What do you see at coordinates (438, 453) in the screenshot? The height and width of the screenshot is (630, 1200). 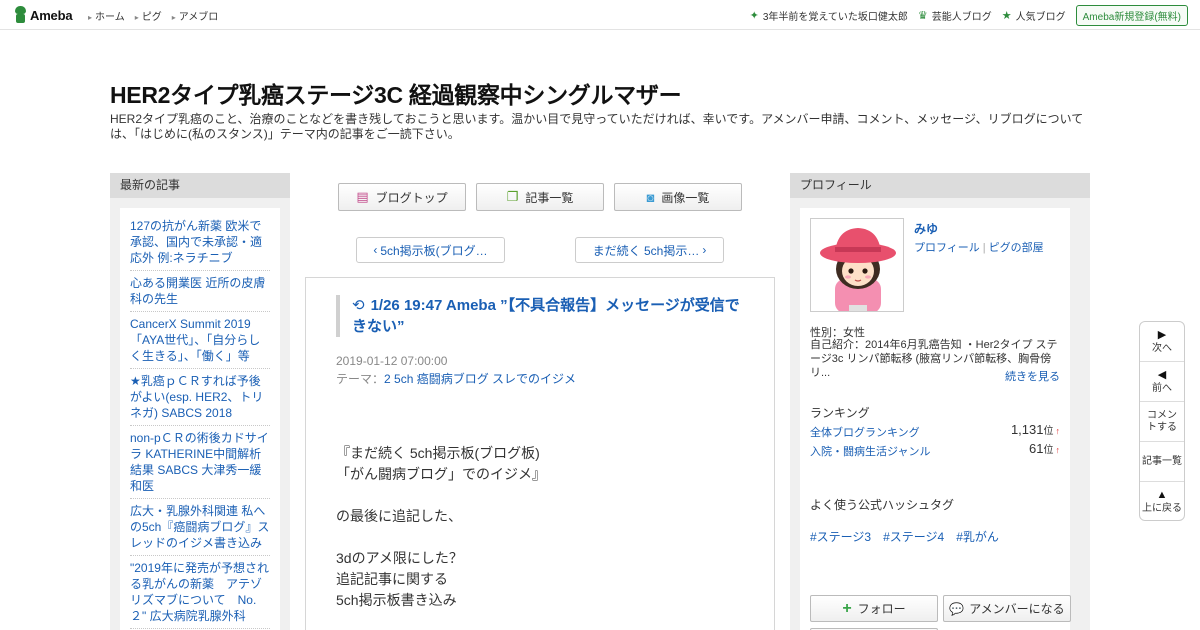 I see `entry-body-line: 『まだ続く 5ch掲示板(ブログ板)` at bounding box center [438, 453].